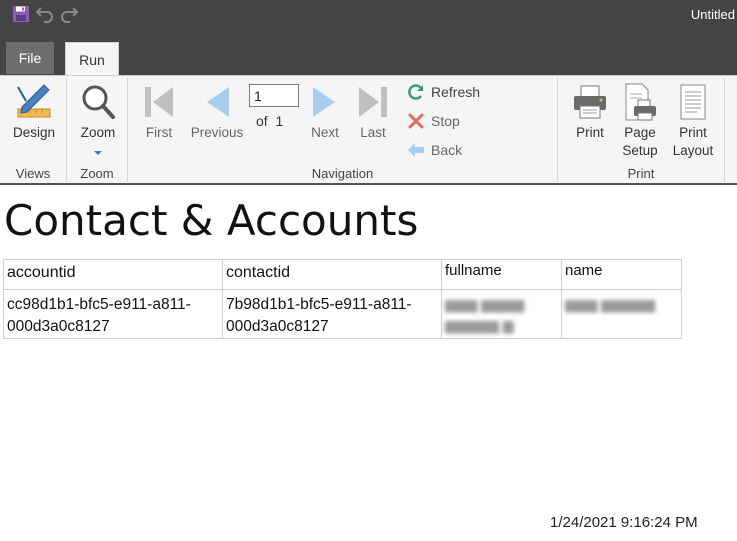 This screenshot has height=541, width=737. I want to click on last-label: Last, so click(373, 132).